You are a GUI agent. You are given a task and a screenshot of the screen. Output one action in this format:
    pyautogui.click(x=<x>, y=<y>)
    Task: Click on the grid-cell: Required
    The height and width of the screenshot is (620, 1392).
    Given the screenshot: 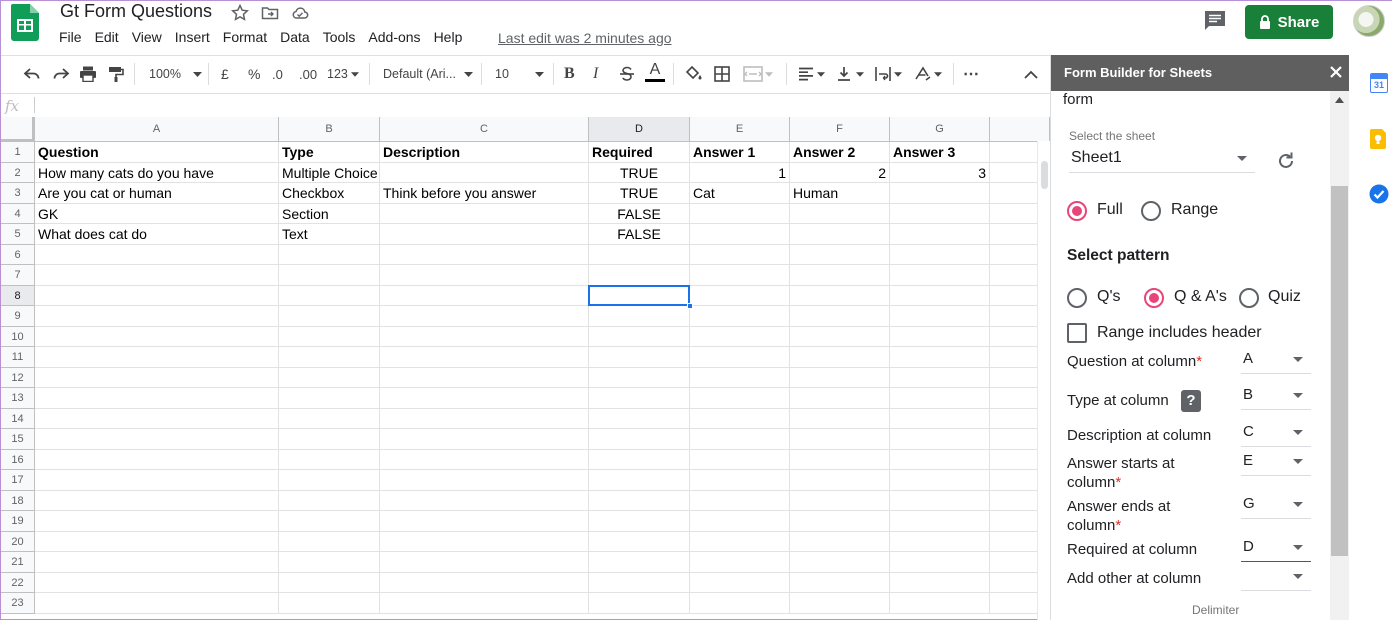 What is the action you would take?
    pyautogui.click(x=639, y=152)
    